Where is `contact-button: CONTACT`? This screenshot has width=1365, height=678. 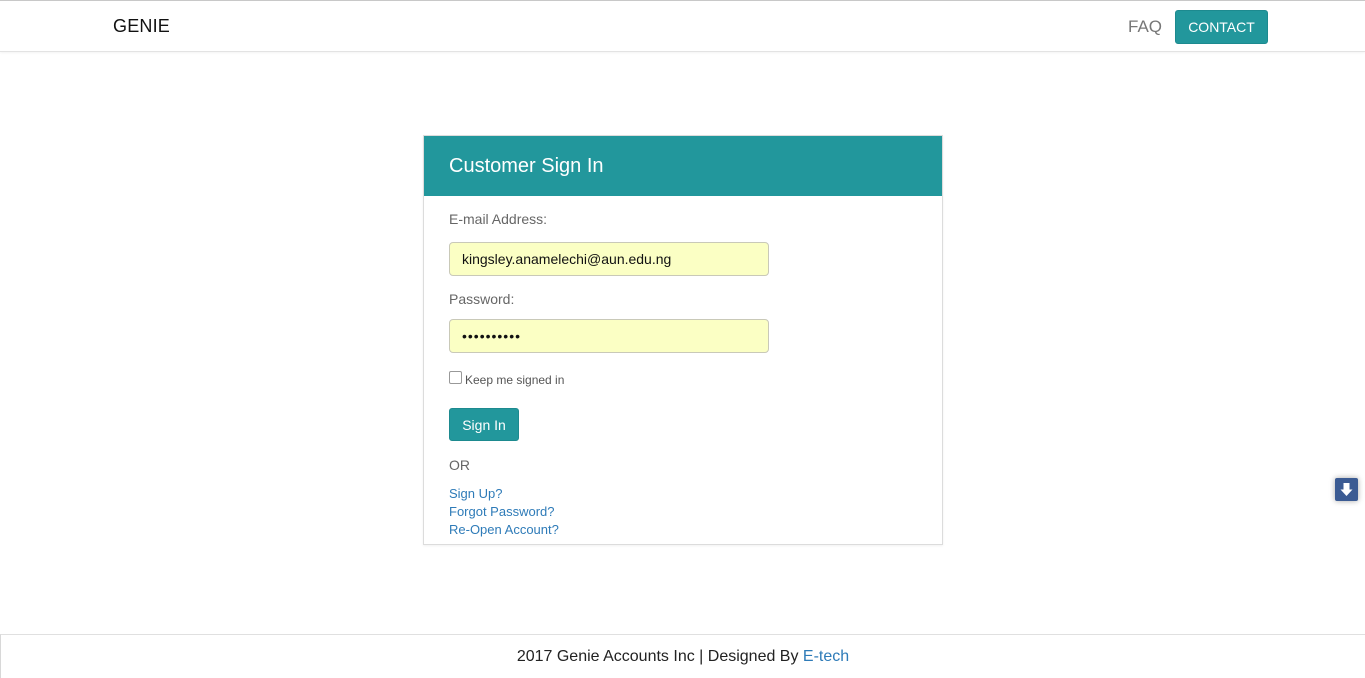
contact-button: CONTACT is located at coordinates (1221, 27).